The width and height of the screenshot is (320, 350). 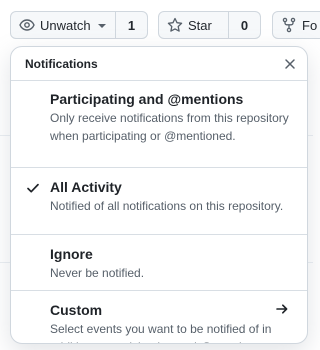 What do you see at coordinates (101, 25) in the screenshot?
I see `chevron-down-icon` at bounding box center [101, 25].